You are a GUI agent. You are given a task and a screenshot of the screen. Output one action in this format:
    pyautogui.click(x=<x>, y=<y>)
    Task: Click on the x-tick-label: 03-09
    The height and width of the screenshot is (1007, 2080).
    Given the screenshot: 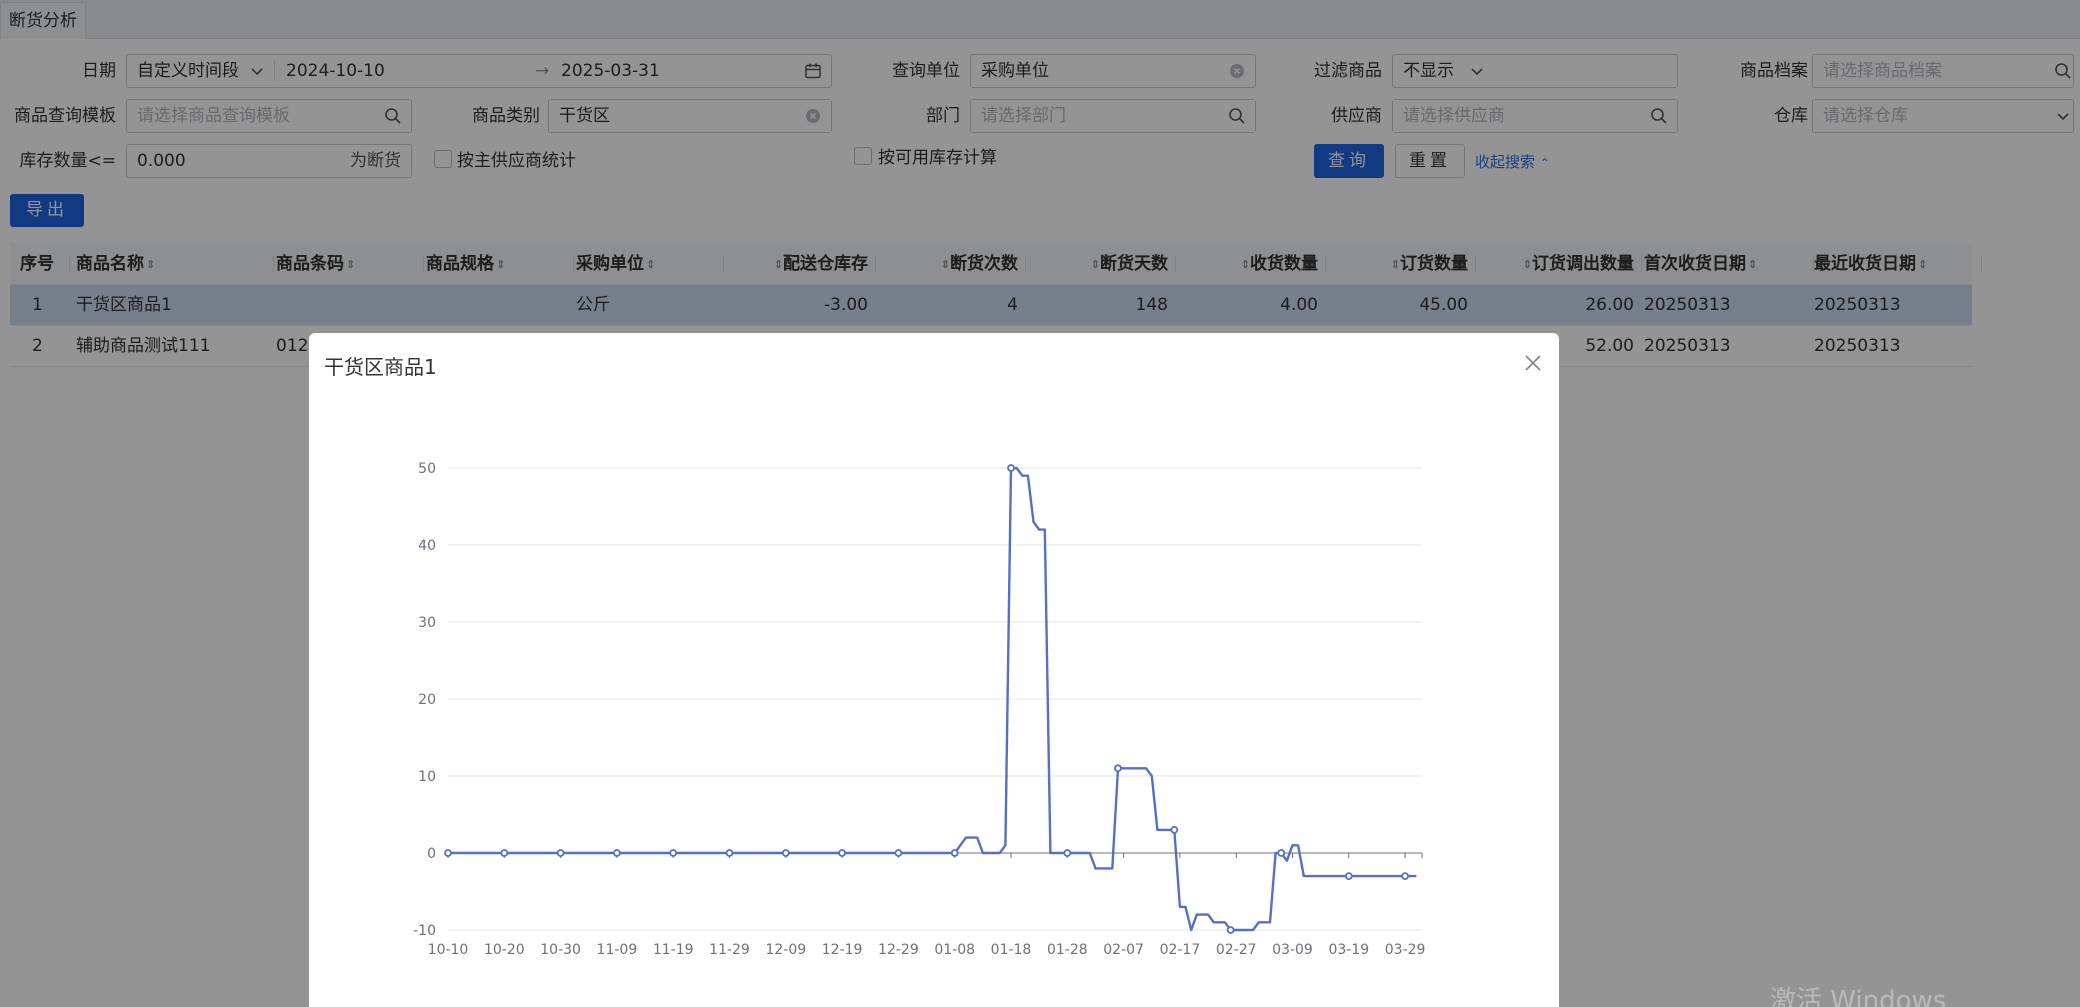 What is the action you would take?
    pyautogui.click(x=1292, y=950)
    